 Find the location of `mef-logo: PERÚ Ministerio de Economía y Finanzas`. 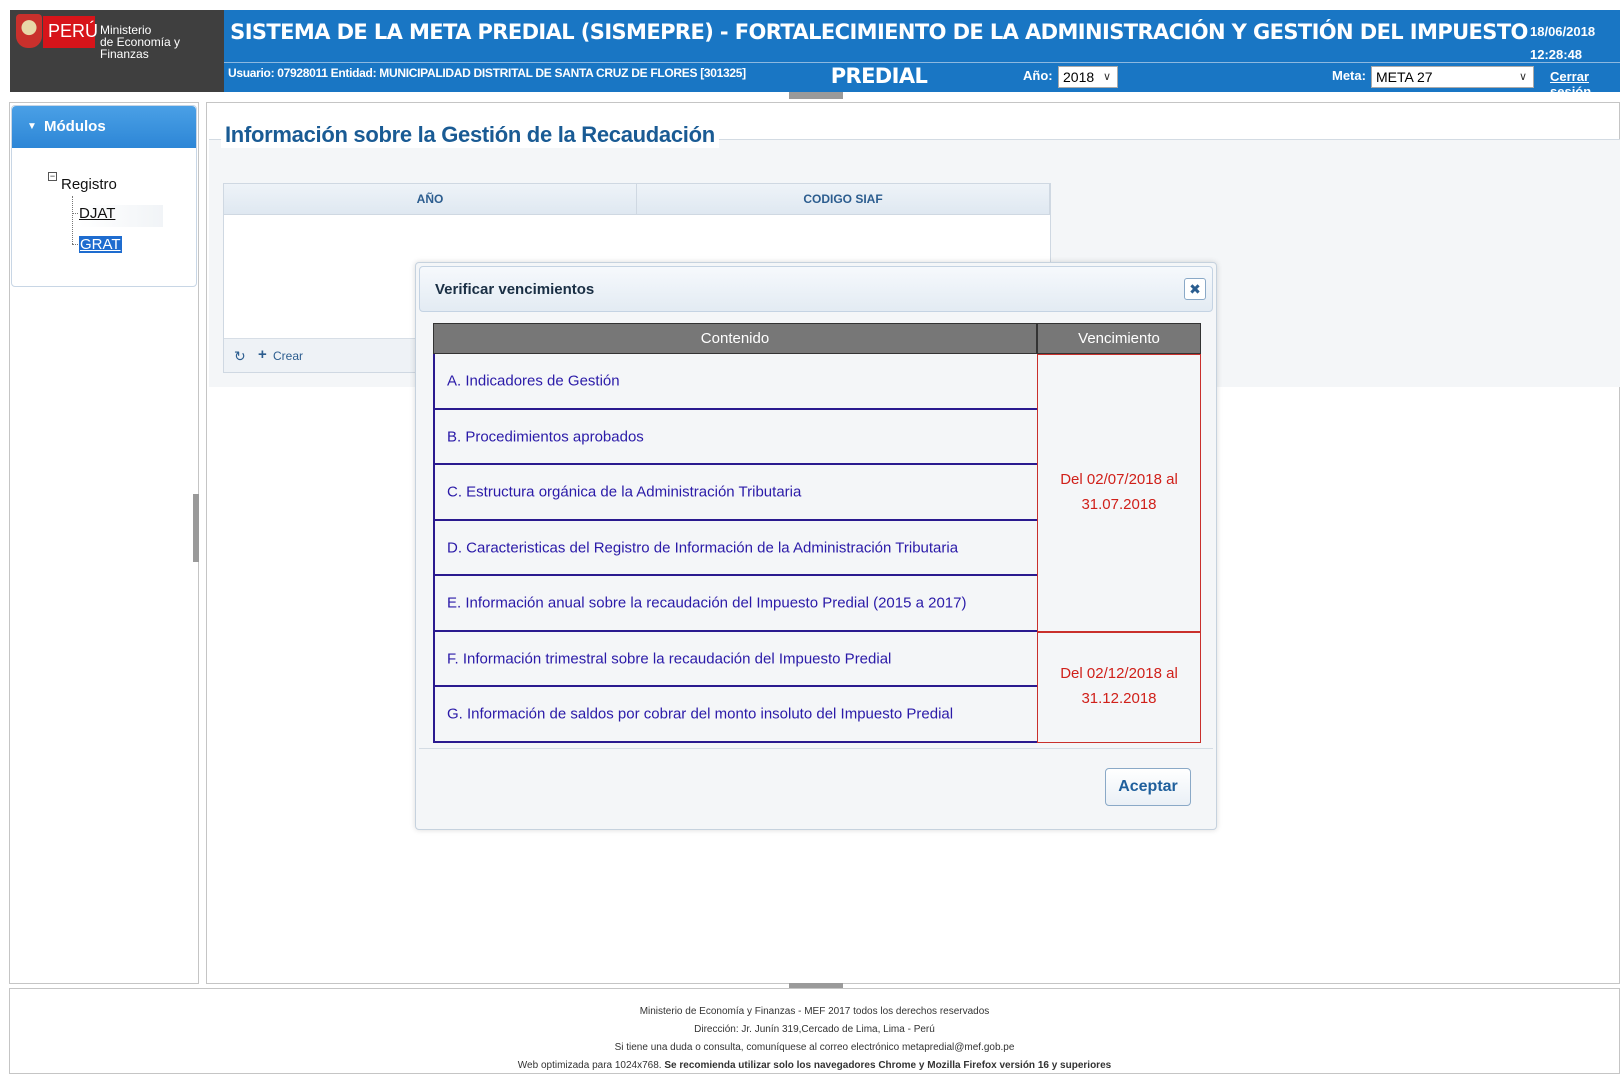

mef-logo: PERÚ Ministerio de Economía y Finanzas is located at coordinates (117, 51).